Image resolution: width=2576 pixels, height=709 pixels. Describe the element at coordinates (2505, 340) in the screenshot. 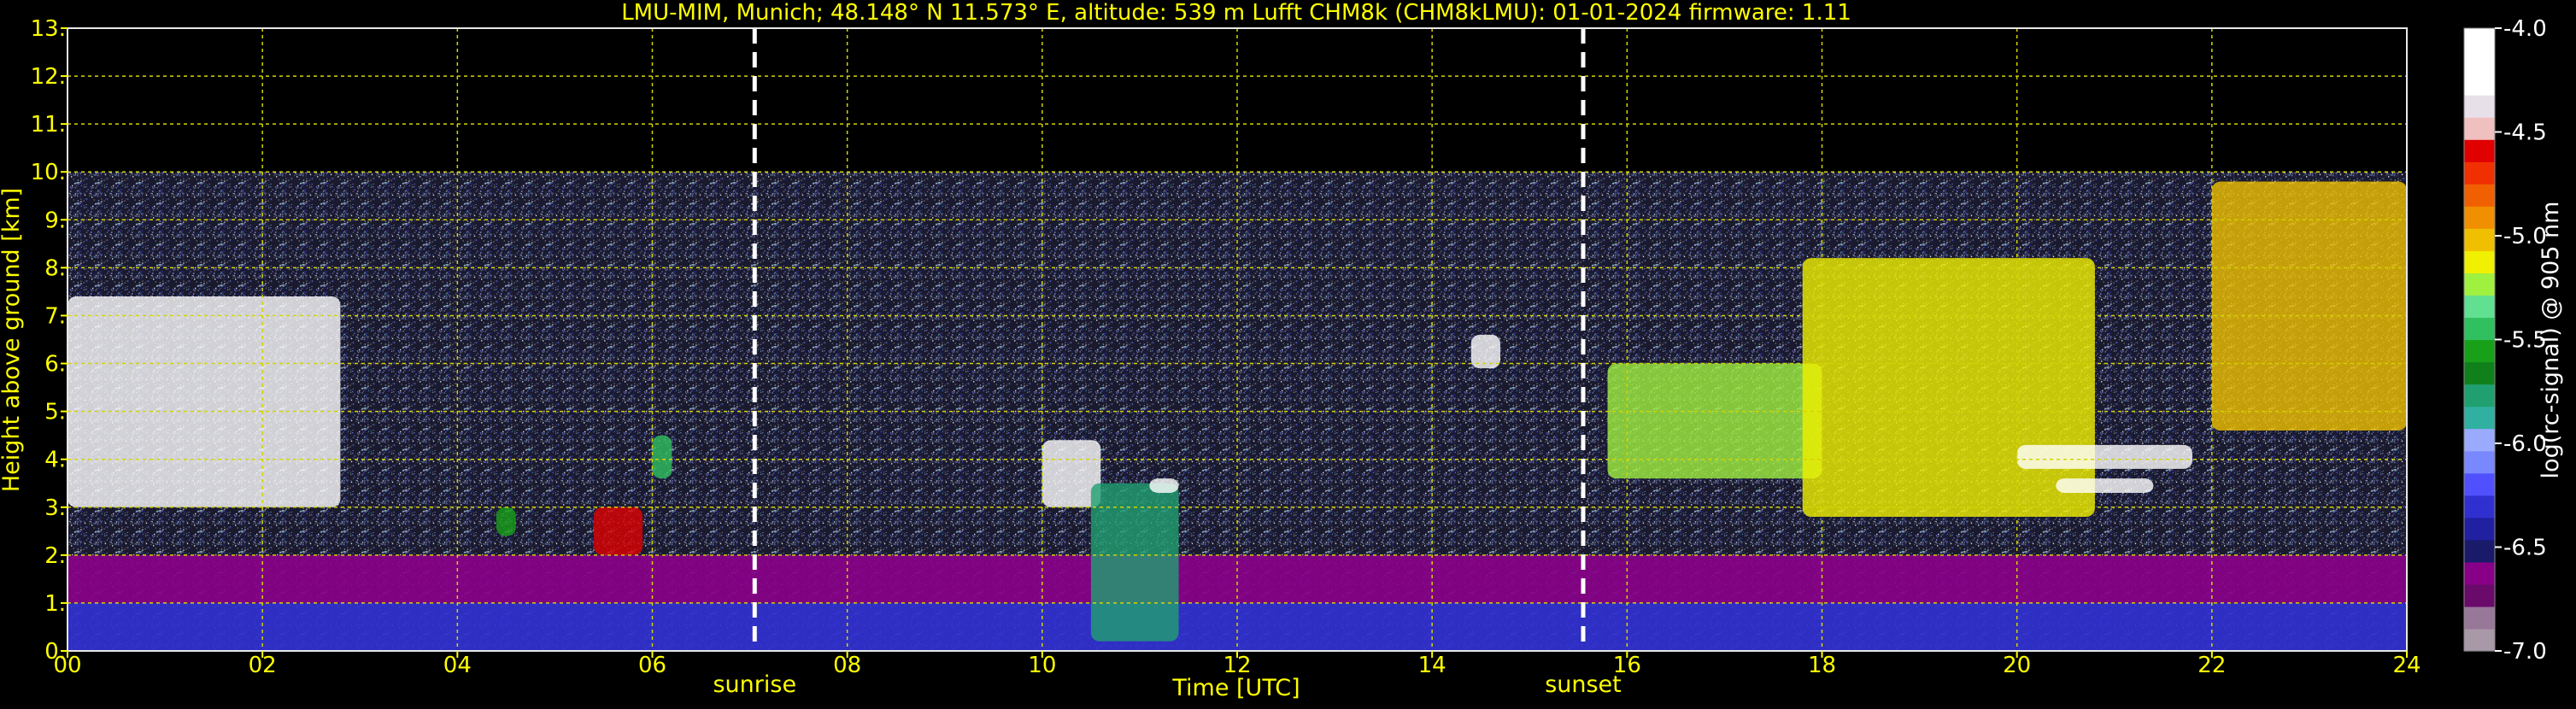

I see `colorbar: -7.0-6.5-6.0-5.5-5.0-4.5-4.0` at that location.